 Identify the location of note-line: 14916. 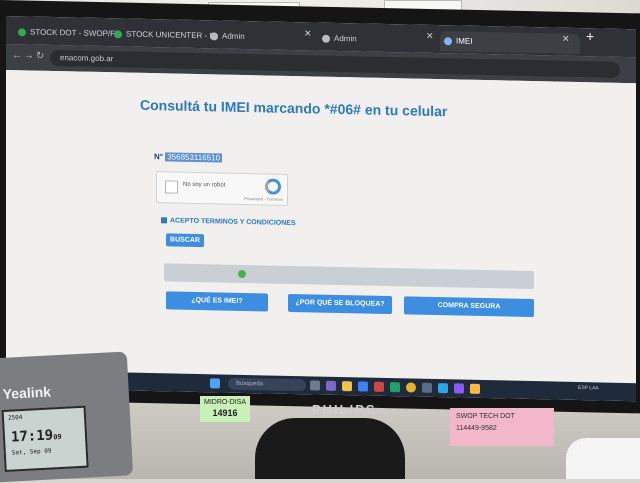
(225, 413).